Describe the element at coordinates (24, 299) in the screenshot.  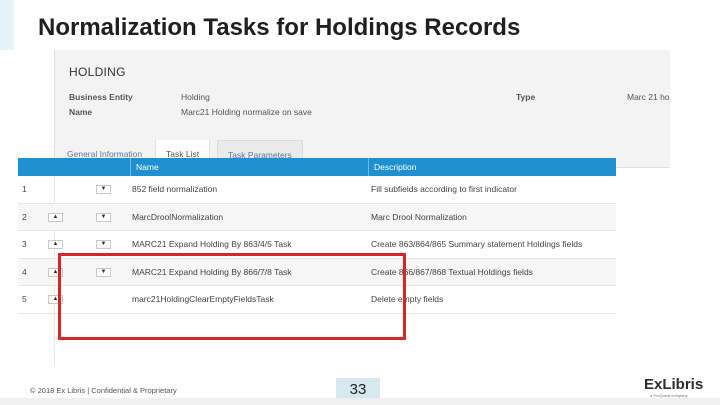
I see `row-number: 5` at that location.